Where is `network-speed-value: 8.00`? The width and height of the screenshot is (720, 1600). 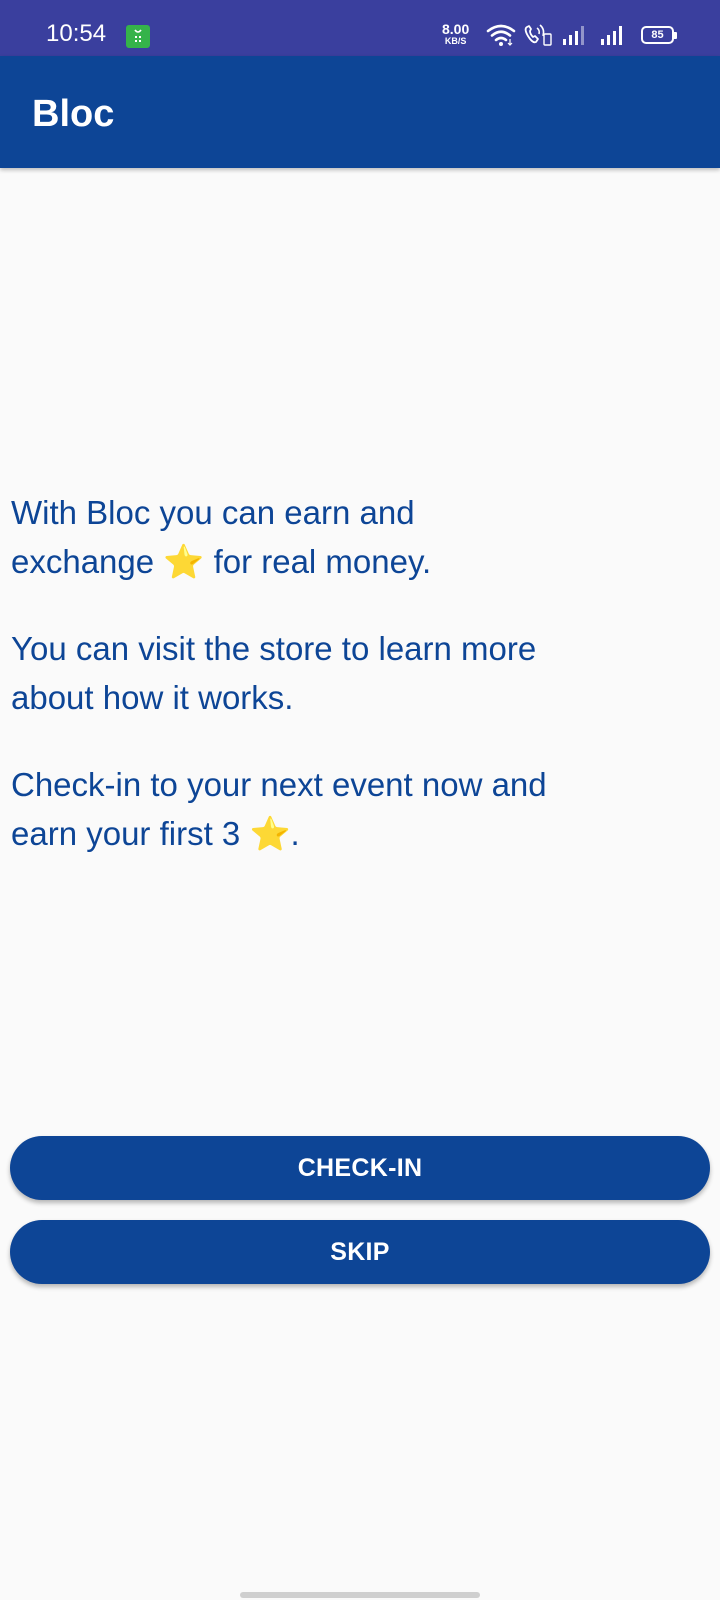
network-speed-value: 8.00 is located at coordinates (456, 29).